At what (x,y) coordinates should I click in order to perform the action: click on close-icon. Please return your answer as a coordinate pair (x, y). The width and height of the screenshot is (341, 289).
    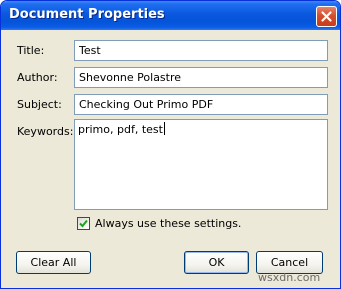
    Looking at the image, I should click on (326, 16).